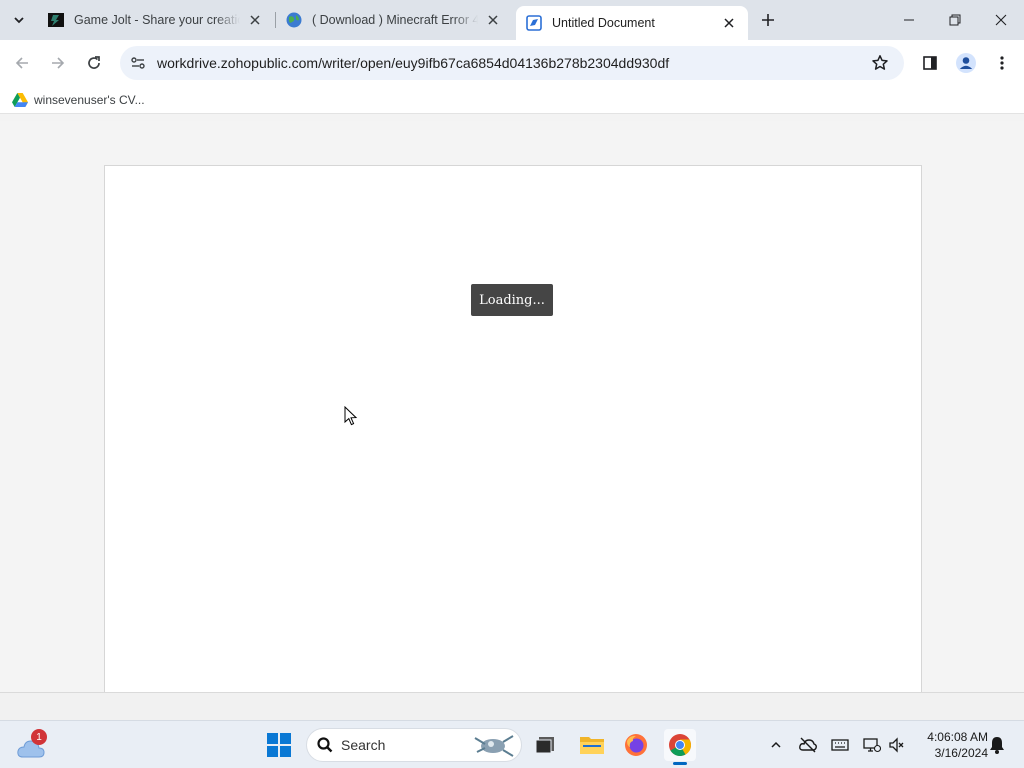  What do you see at coordinates (534, 23) in the screenshot?
I see `zoho-writer-icon` at bounding box center [534, 23].